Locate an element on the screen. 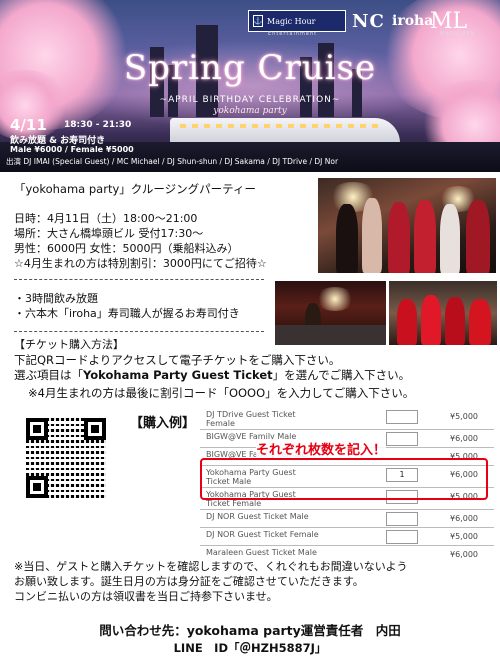  ticket-row: Maraleen Guest Ticket Male ¥6,000 is located at coordinates (347, 552).